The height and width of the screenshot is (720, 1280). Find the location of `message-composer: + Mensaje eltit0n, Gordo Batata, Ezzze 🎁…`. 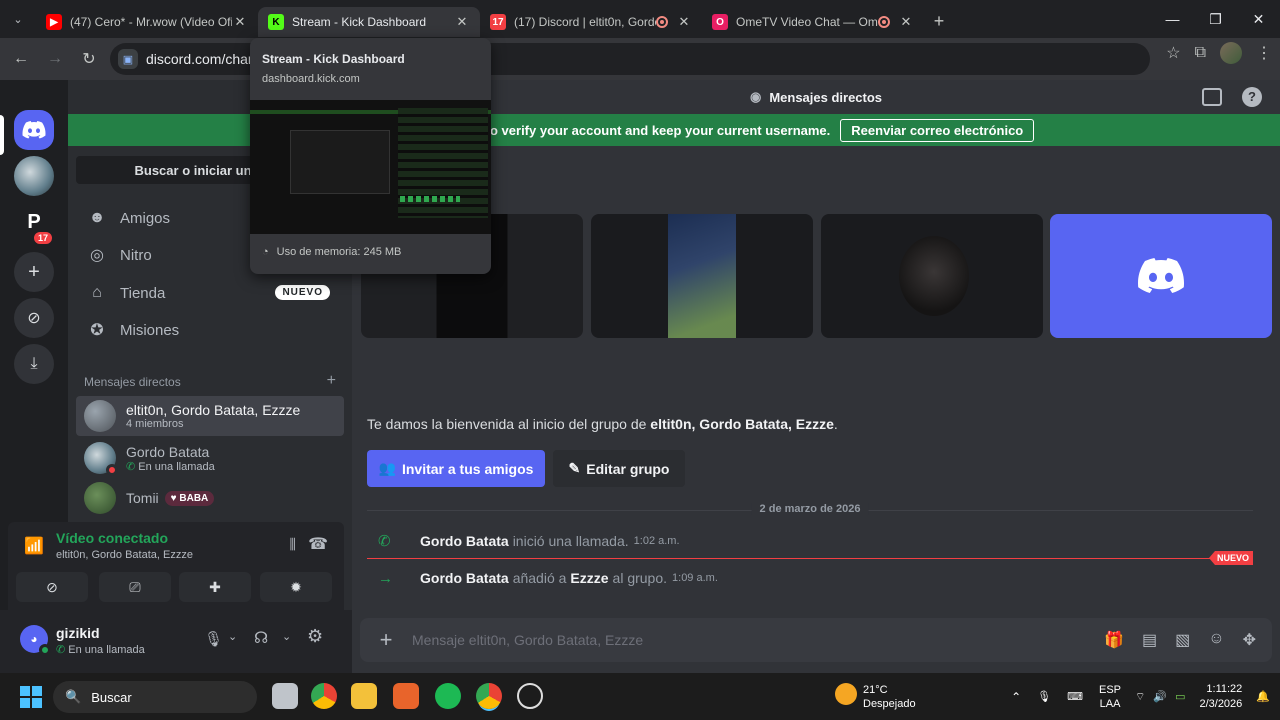

message-composer: + Mensaje eltit0n, Gordo Batata, Ezzze 🎁… is located at coordinates (816, 640).